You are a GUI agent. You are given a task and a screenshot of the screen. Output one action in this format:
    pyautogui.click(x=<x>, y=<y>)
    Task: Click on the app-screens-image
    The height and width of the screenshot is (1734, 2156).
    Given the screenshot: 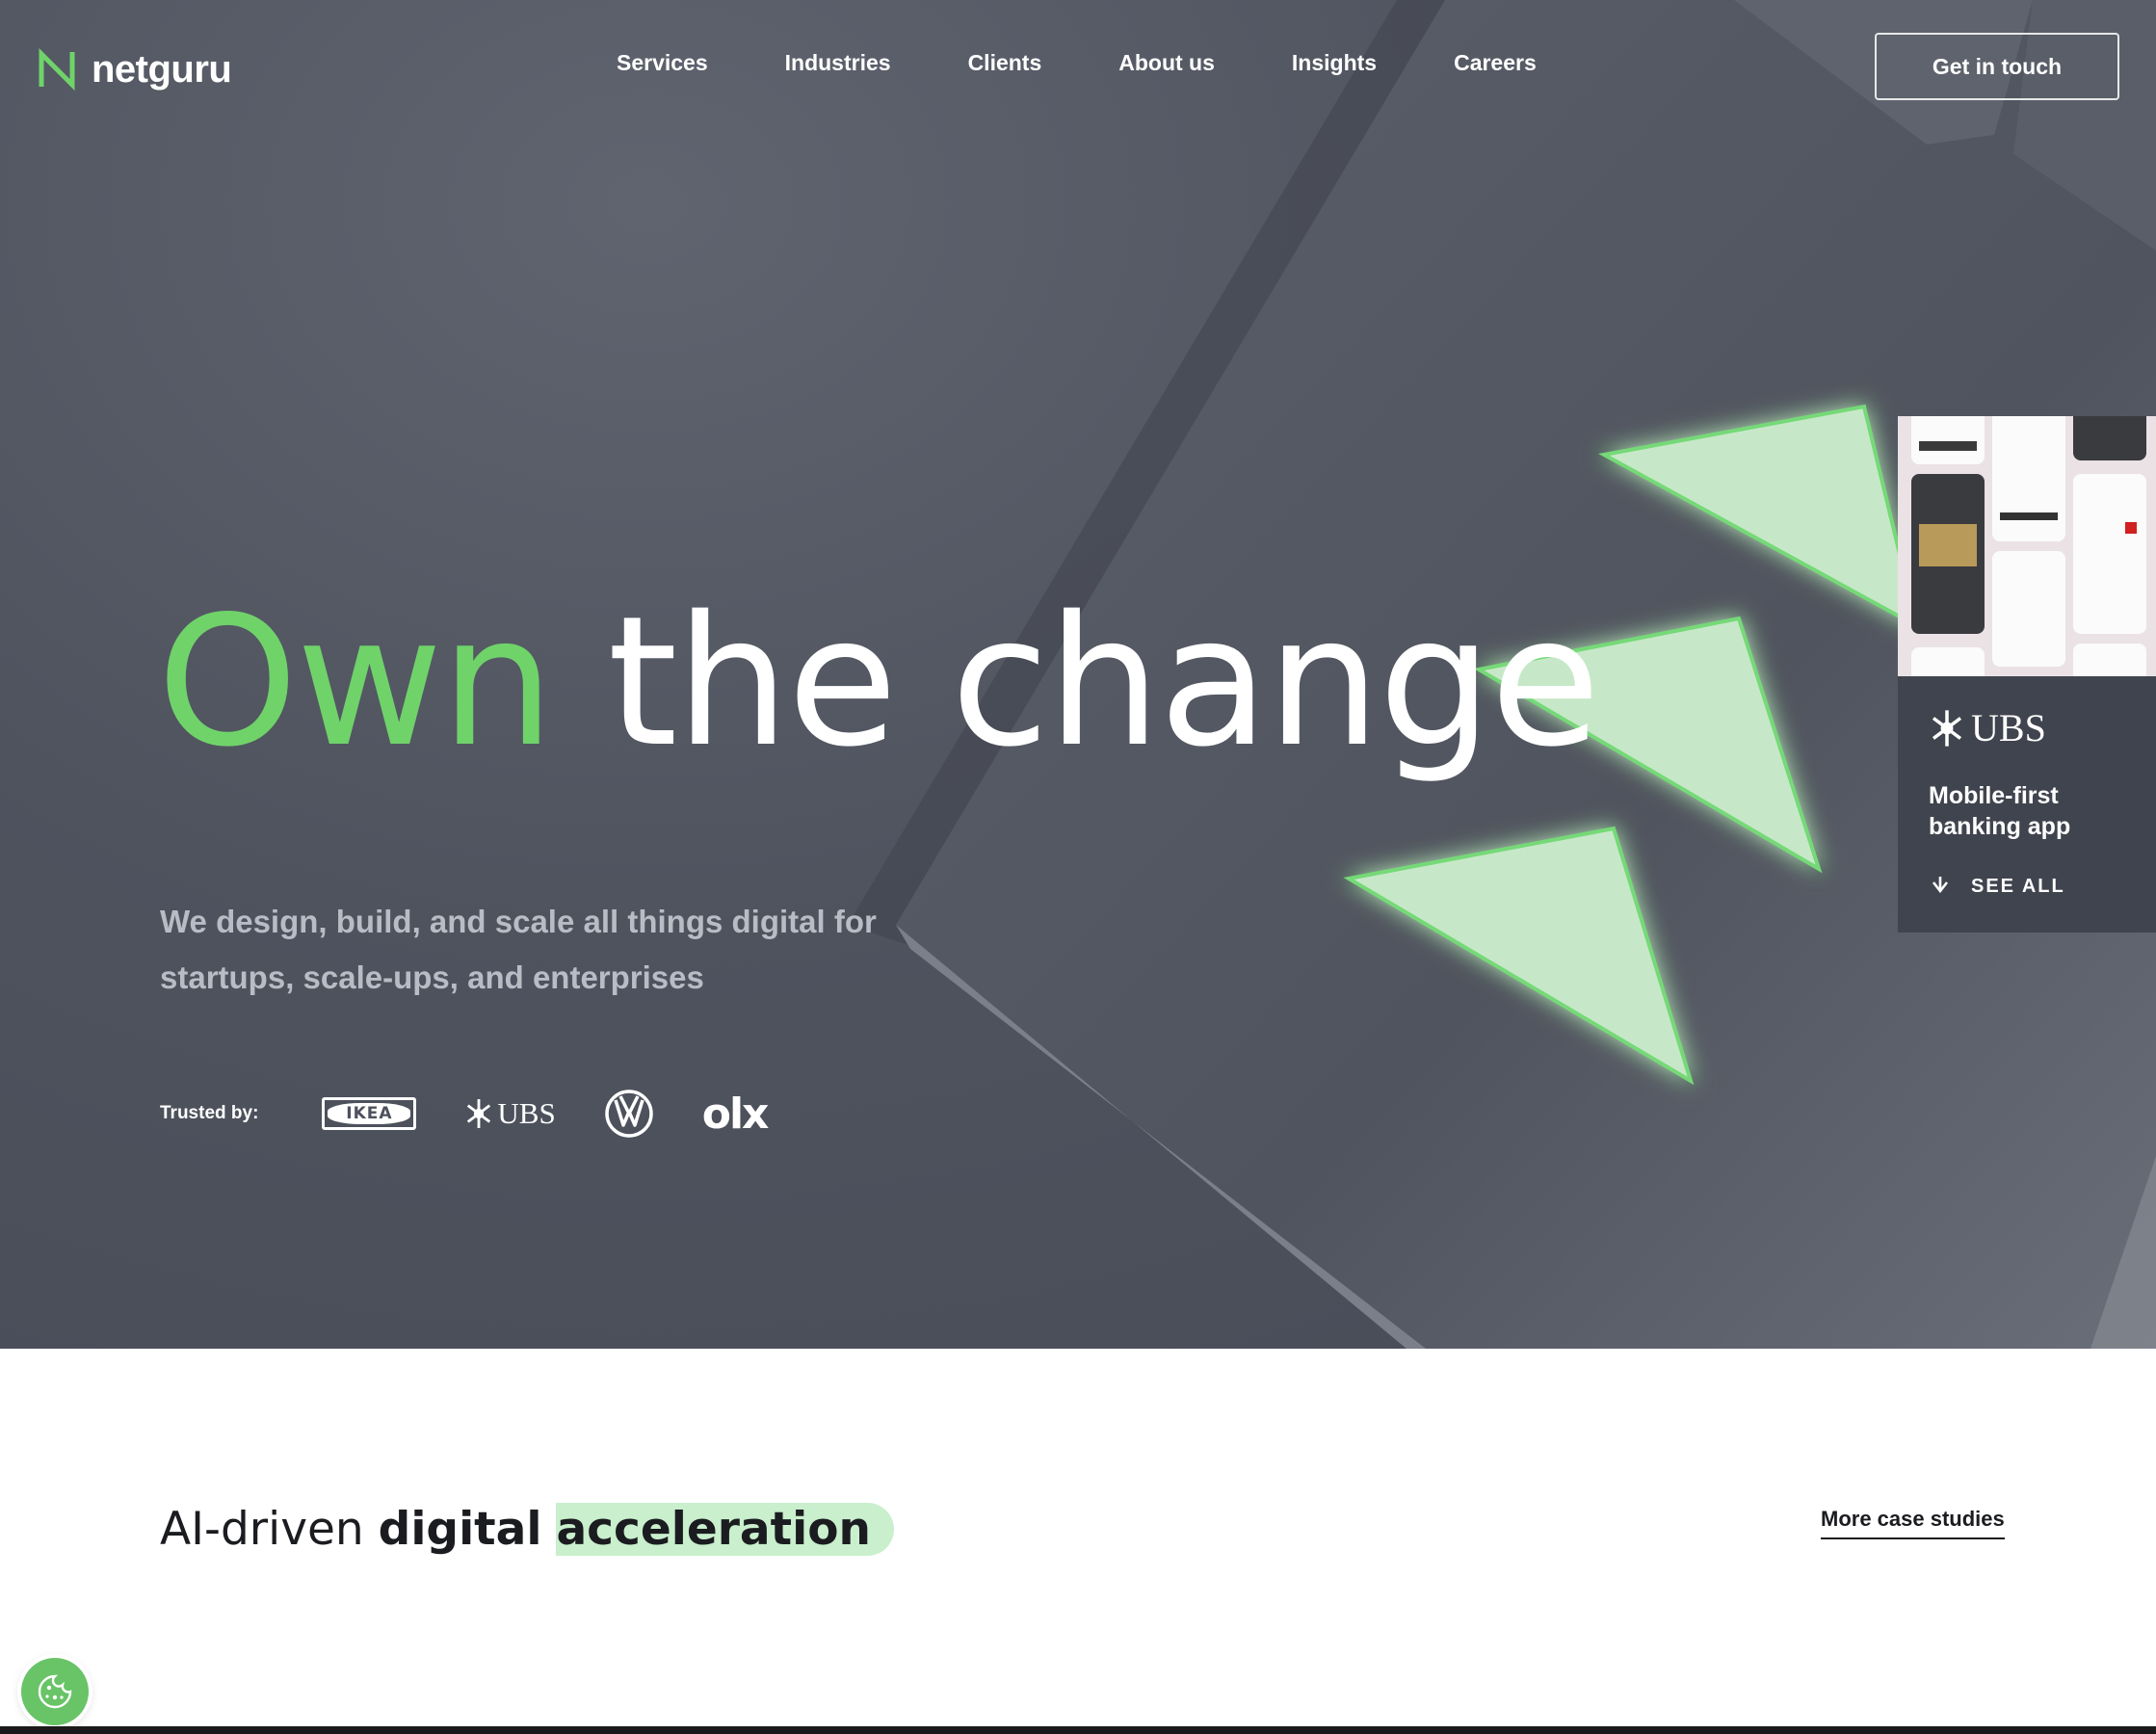 What is the action you would take?
    pyautogui.click(x=2027, y=546)
    